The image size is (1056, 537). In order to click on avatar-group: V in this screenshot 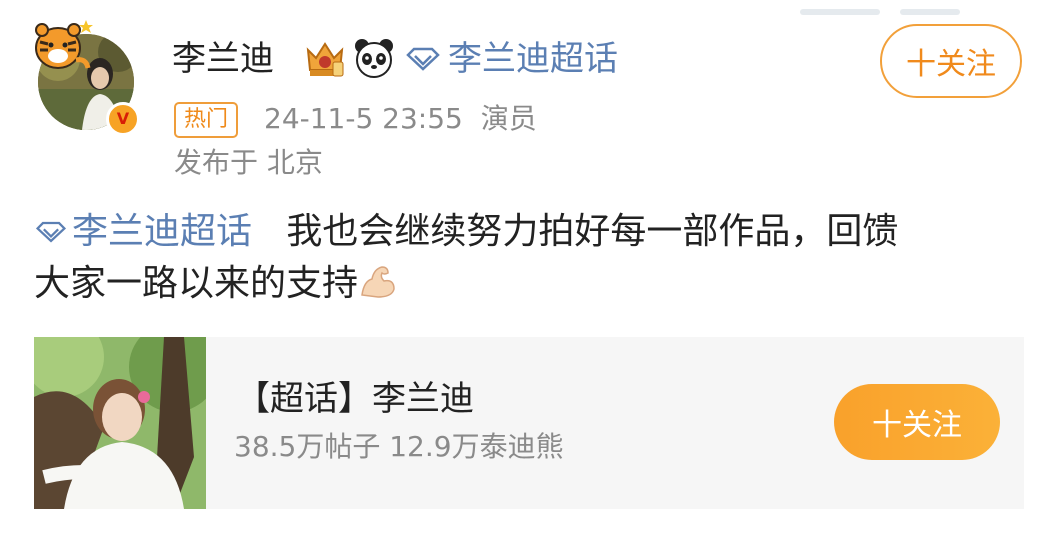, I will do `click(86, 76)`.